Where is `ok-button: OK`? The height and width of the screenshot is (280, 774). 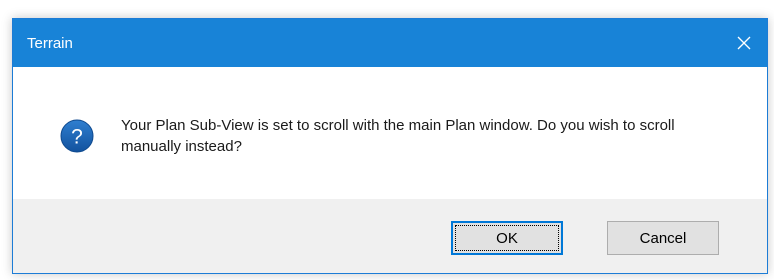 ok-button: OK is located at coordinates (507, 238).